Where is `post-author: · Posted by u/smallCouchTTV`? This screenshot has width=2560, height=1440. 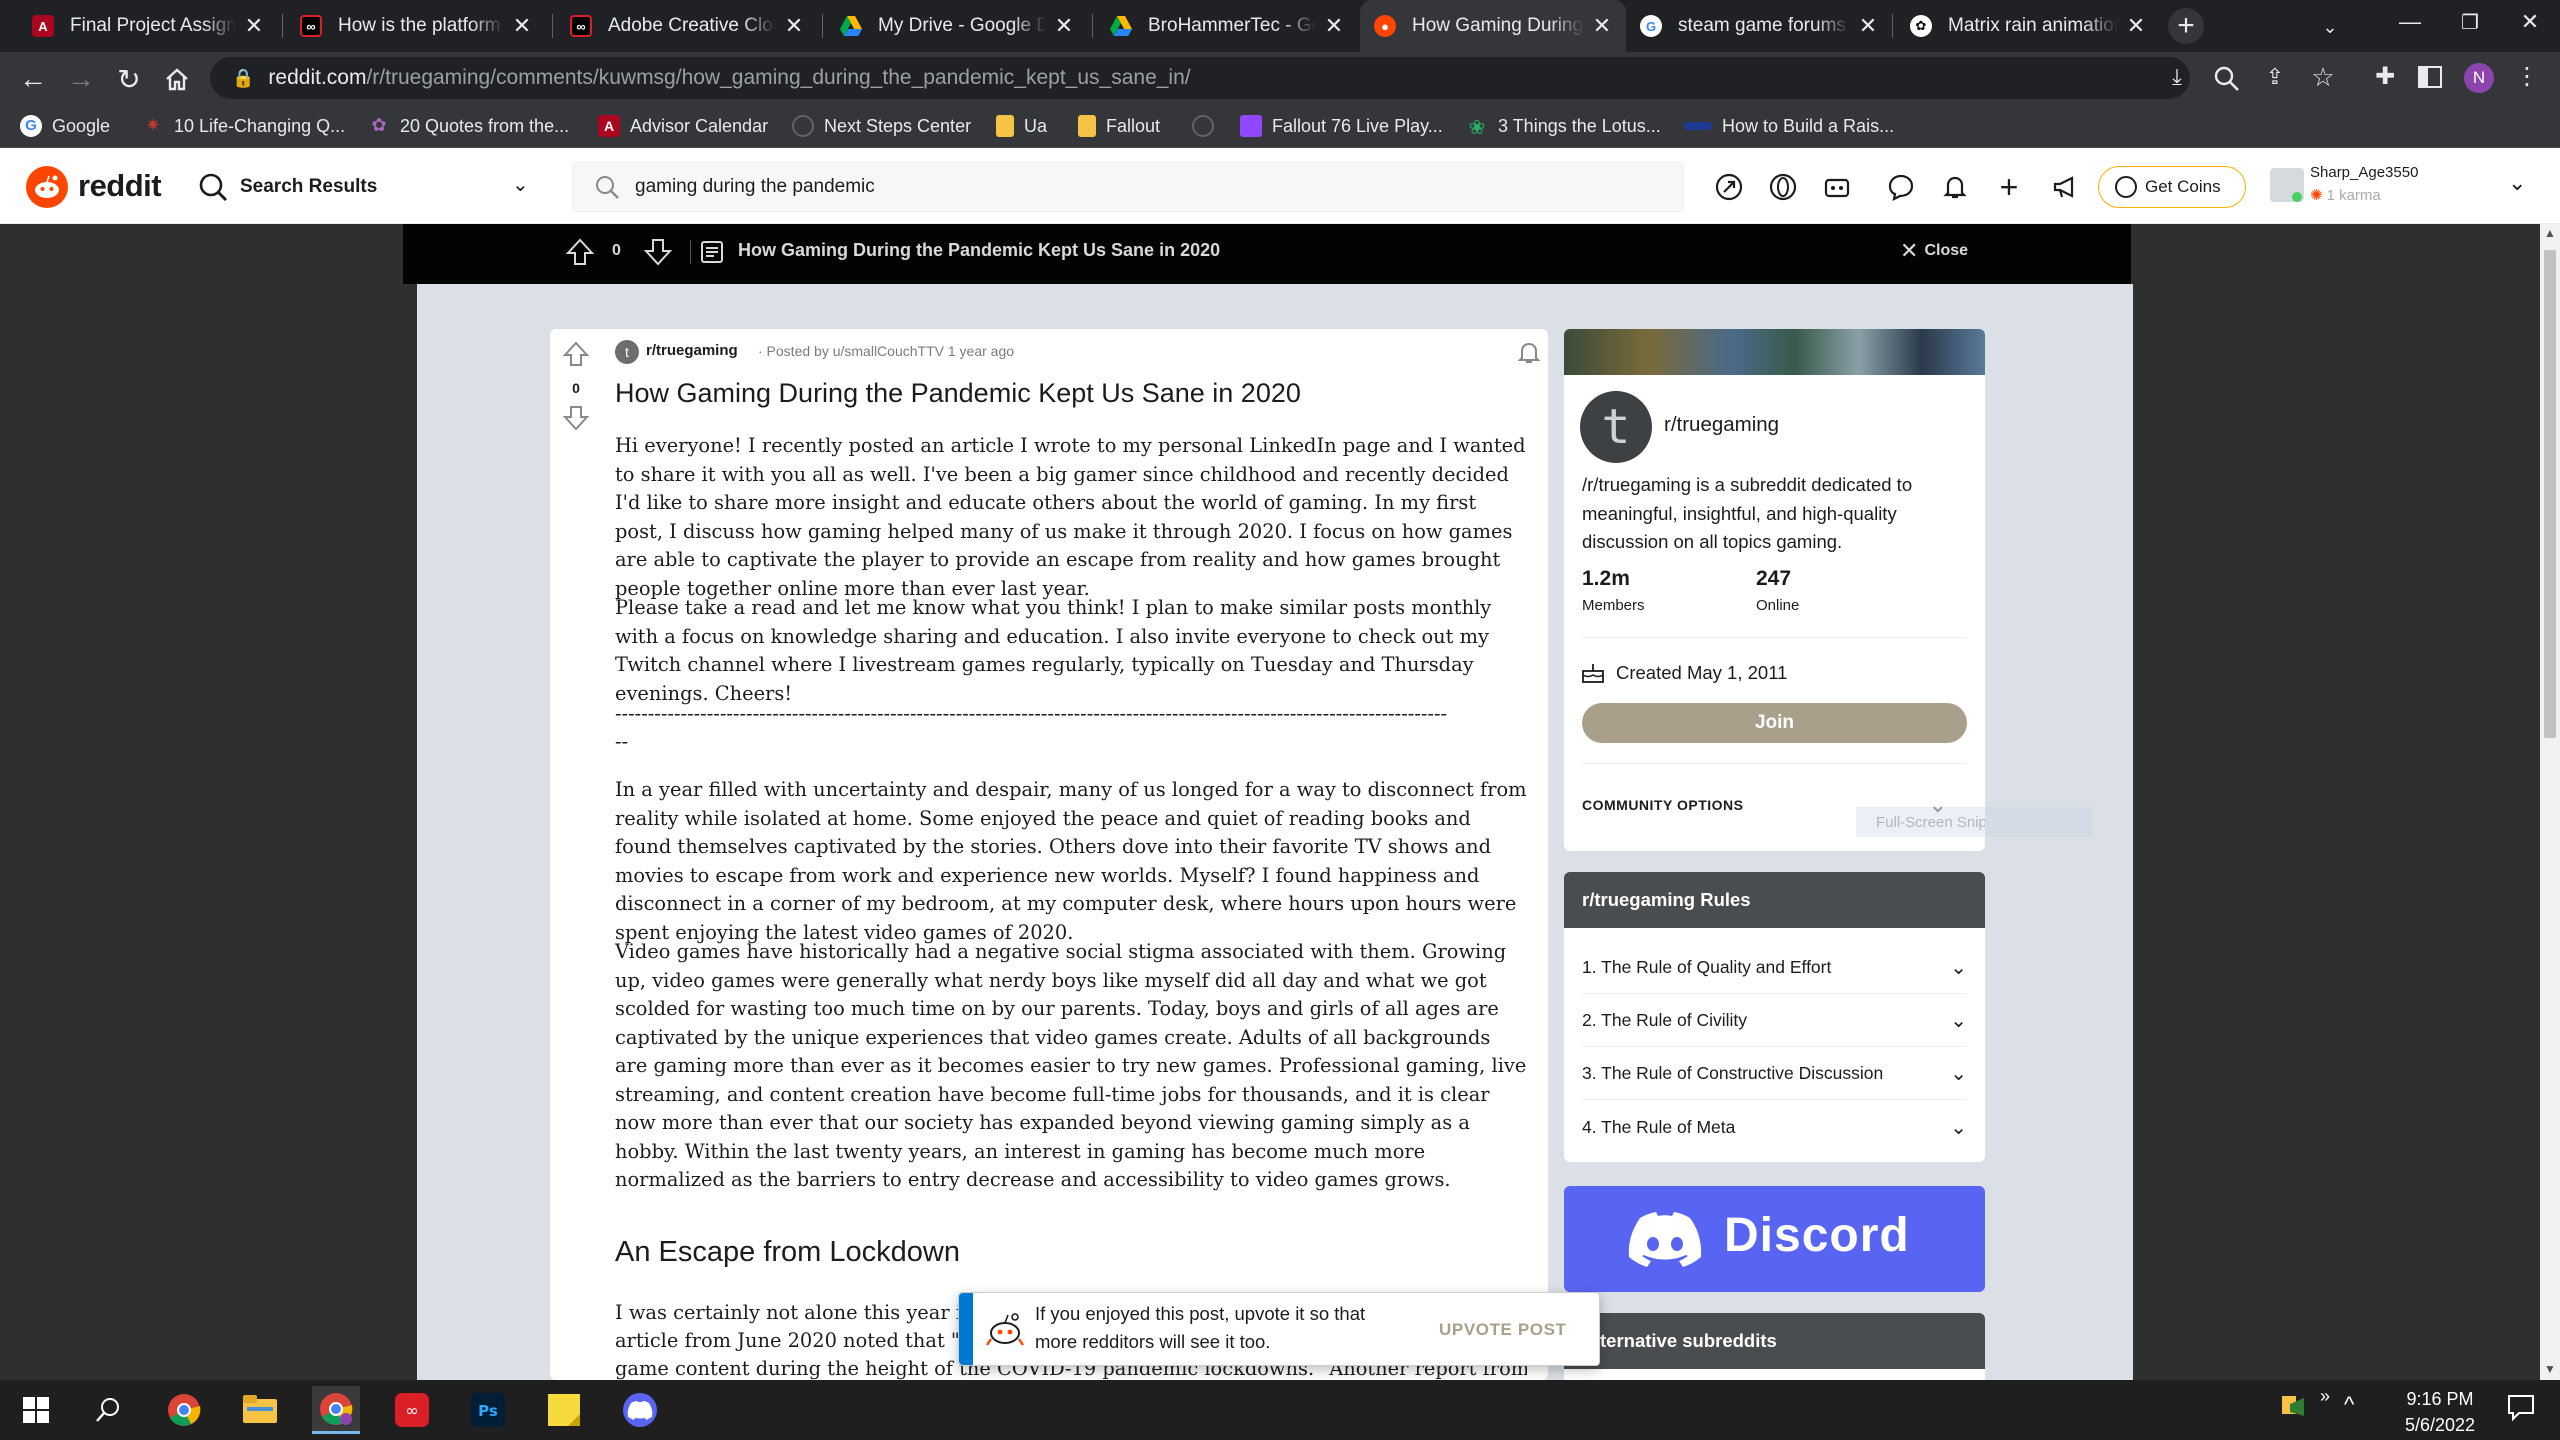 post-author: · Posted by u/smallCouchTTV is located at coordinates (851, 351).